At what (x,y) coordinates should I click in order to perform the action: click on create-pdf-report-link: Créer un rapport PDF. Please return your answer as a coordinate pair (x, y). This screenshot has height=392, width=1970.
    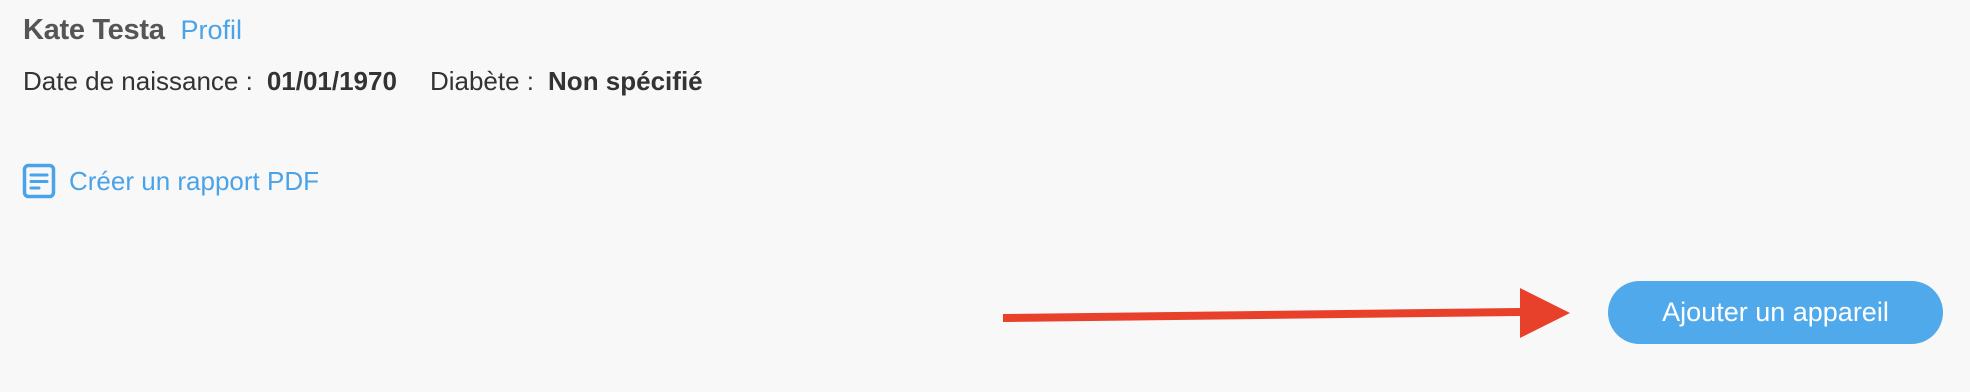
    Looking at the image, I should click on (170, 181).